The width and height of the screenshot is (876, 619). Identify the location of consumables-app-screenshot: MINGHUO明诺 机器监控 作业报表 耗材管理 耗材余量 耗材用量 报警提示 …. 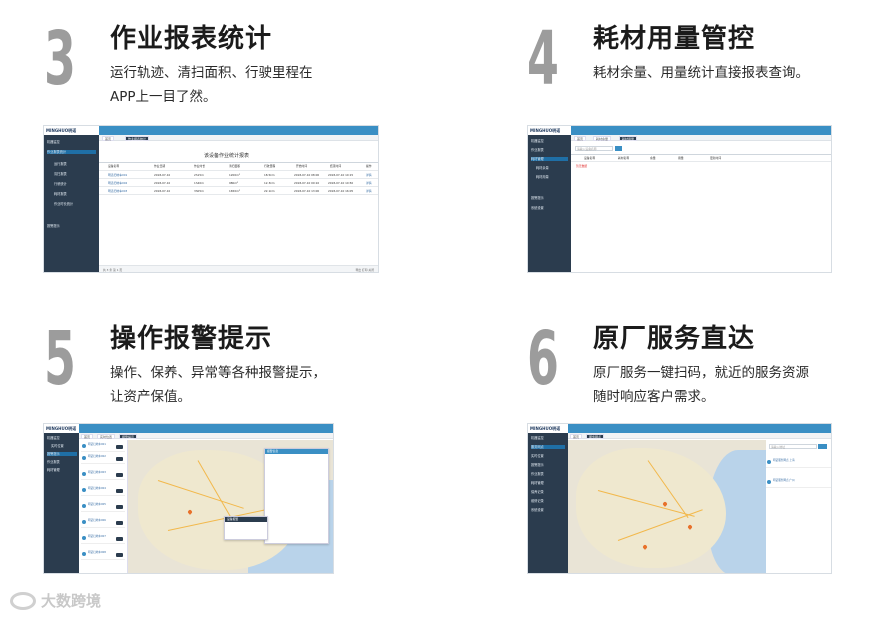
(679, 199).